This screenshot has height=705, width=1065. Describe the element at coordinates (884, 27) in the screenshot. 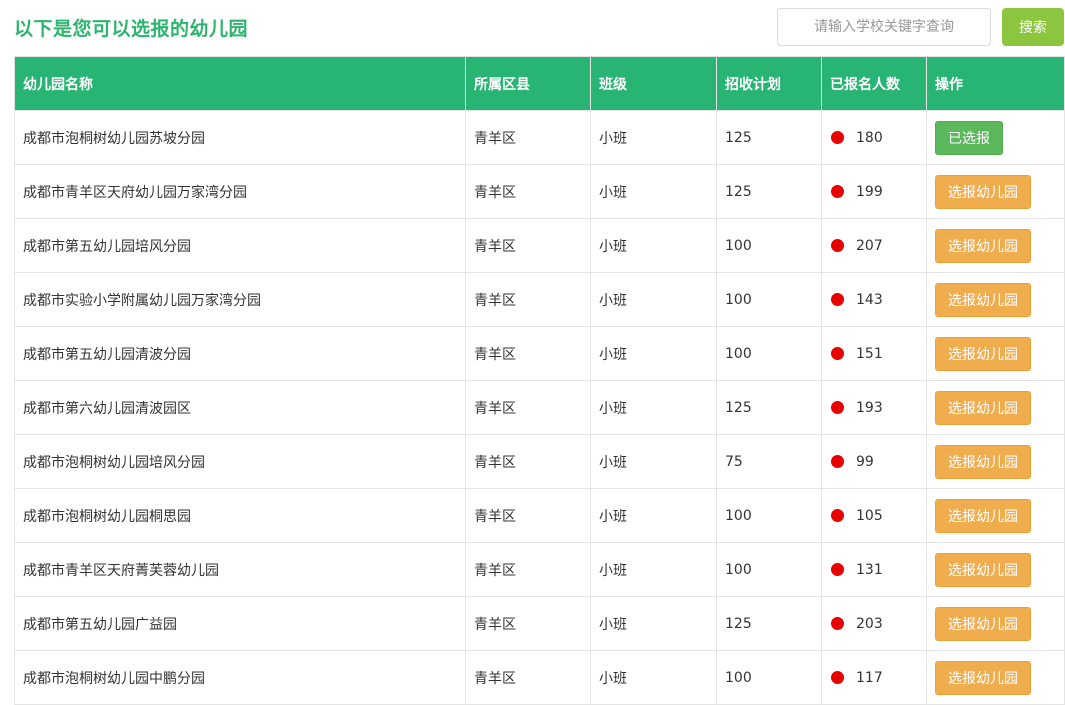

I see `search-input` at that location.